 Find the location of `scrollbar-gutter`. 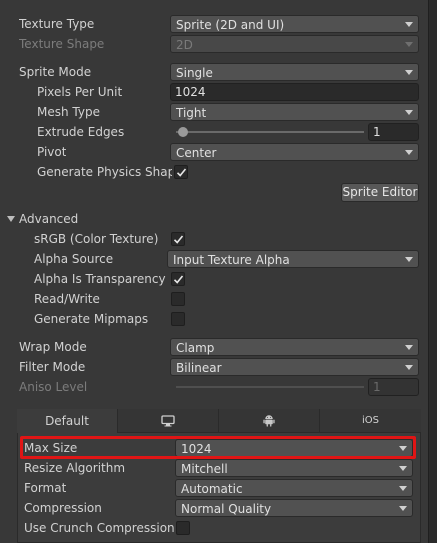

scrollbar-gutter is located at coordinates (432, 271).